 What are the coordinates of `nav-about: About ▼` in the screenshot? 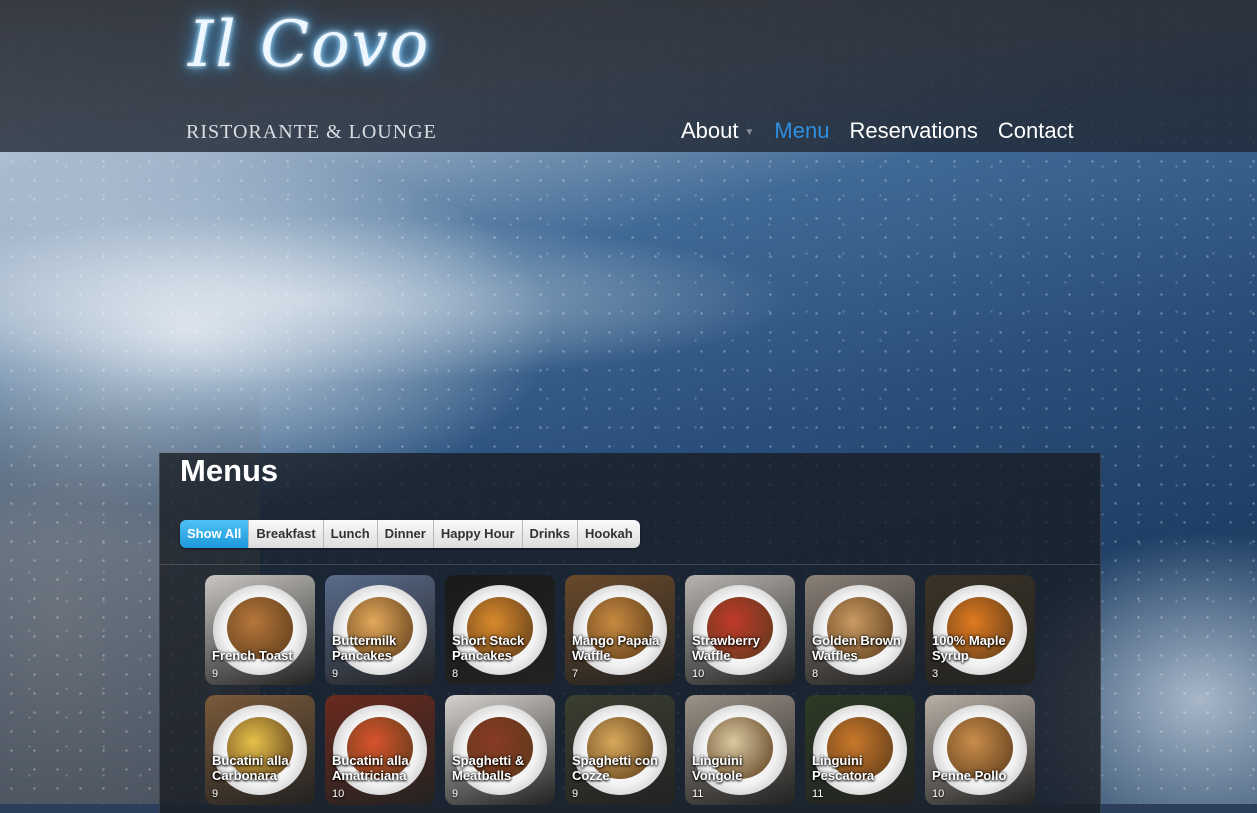 It's located at (717, 131).